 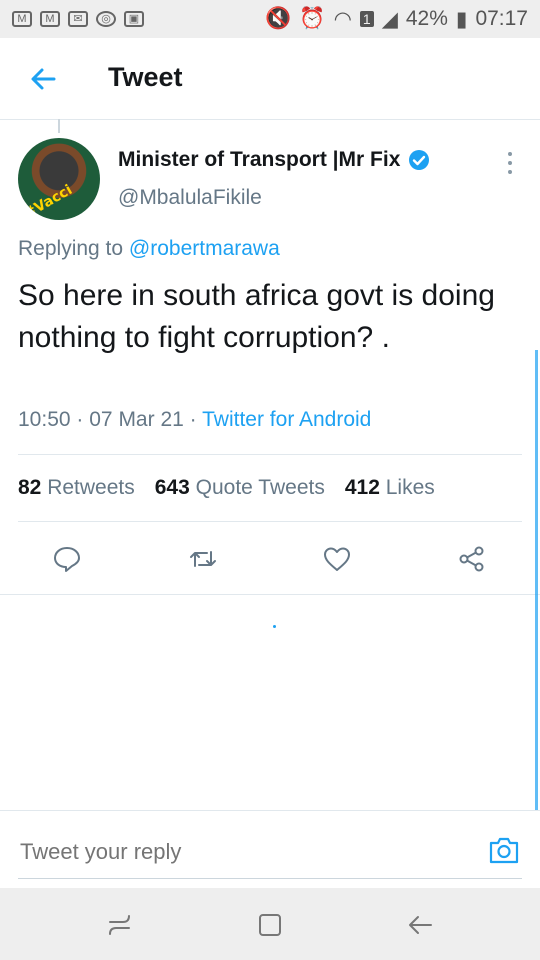 What do you see at coordinates (501, 18) in the screenshot?
I see `clock: 07:17` at bounding box center [501, 18].